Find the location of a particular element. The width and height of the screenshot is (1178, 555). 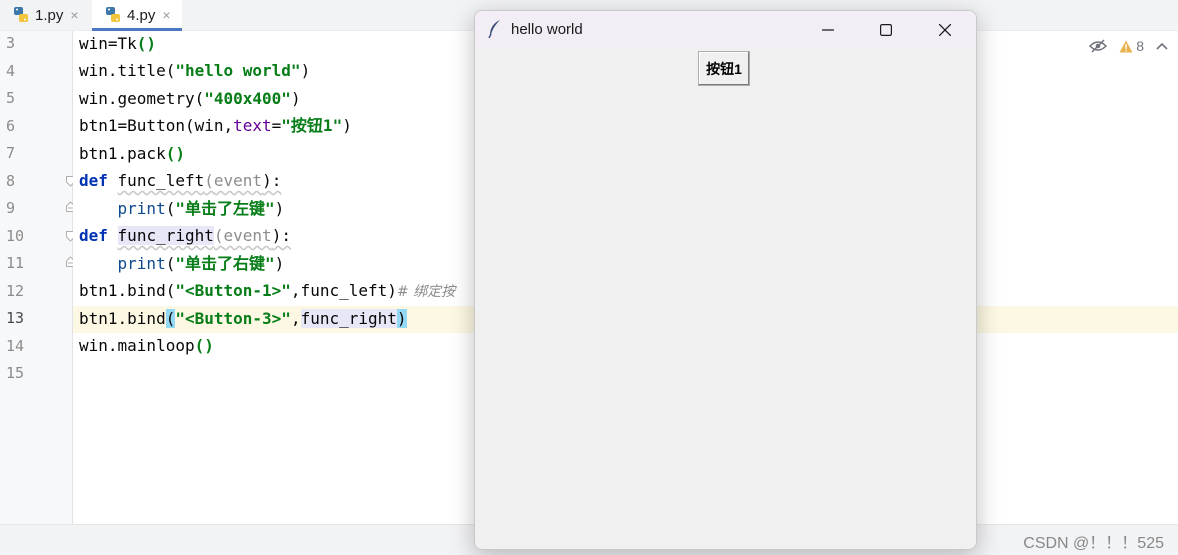

inspection-widget: 8 is located at coordinates (1128, 46).